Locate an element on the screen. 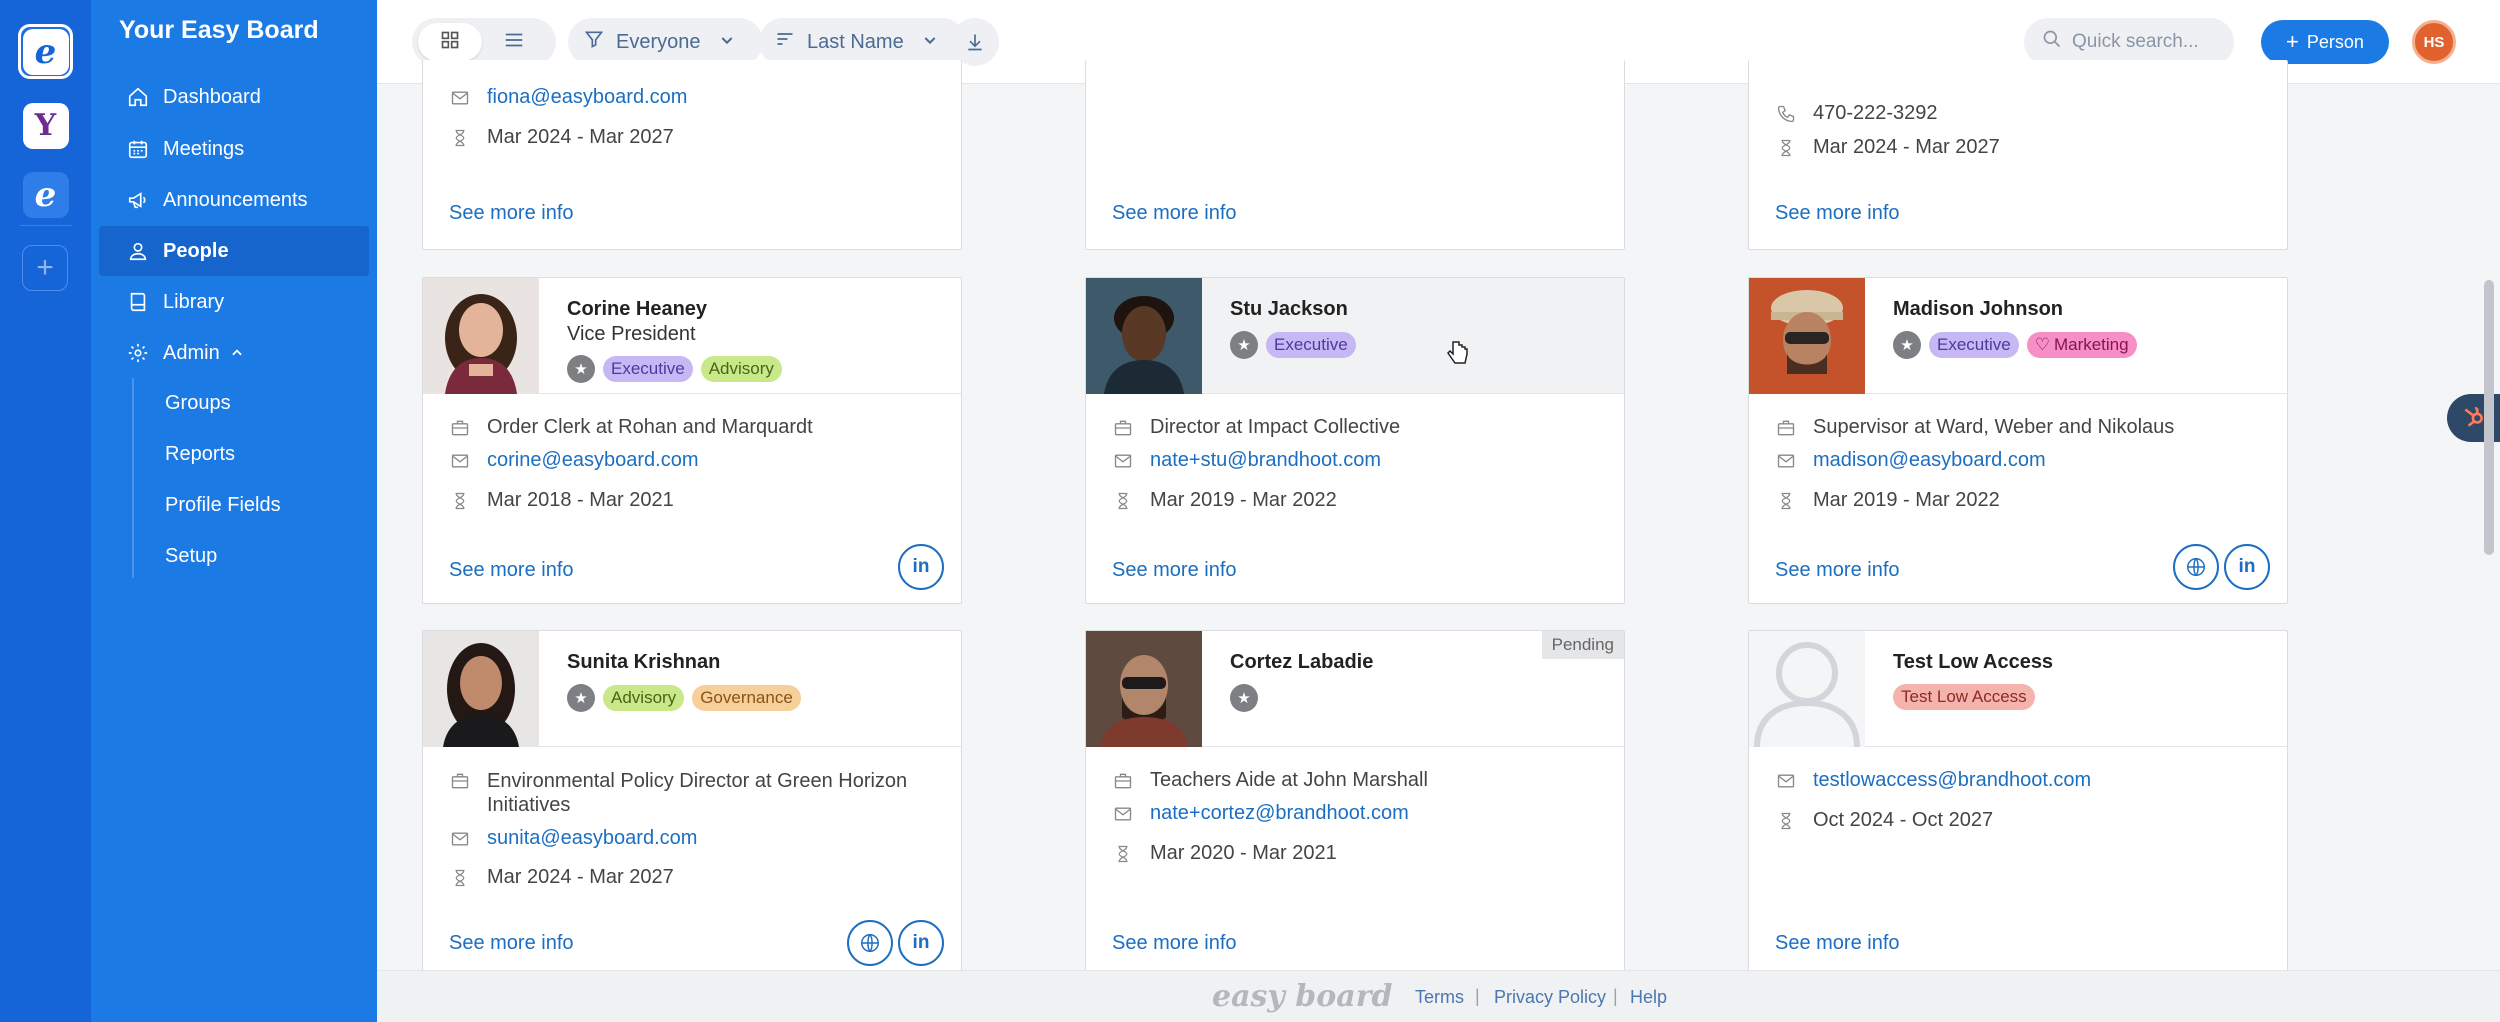  add-app-button: + is located at coordinates (45, 268).